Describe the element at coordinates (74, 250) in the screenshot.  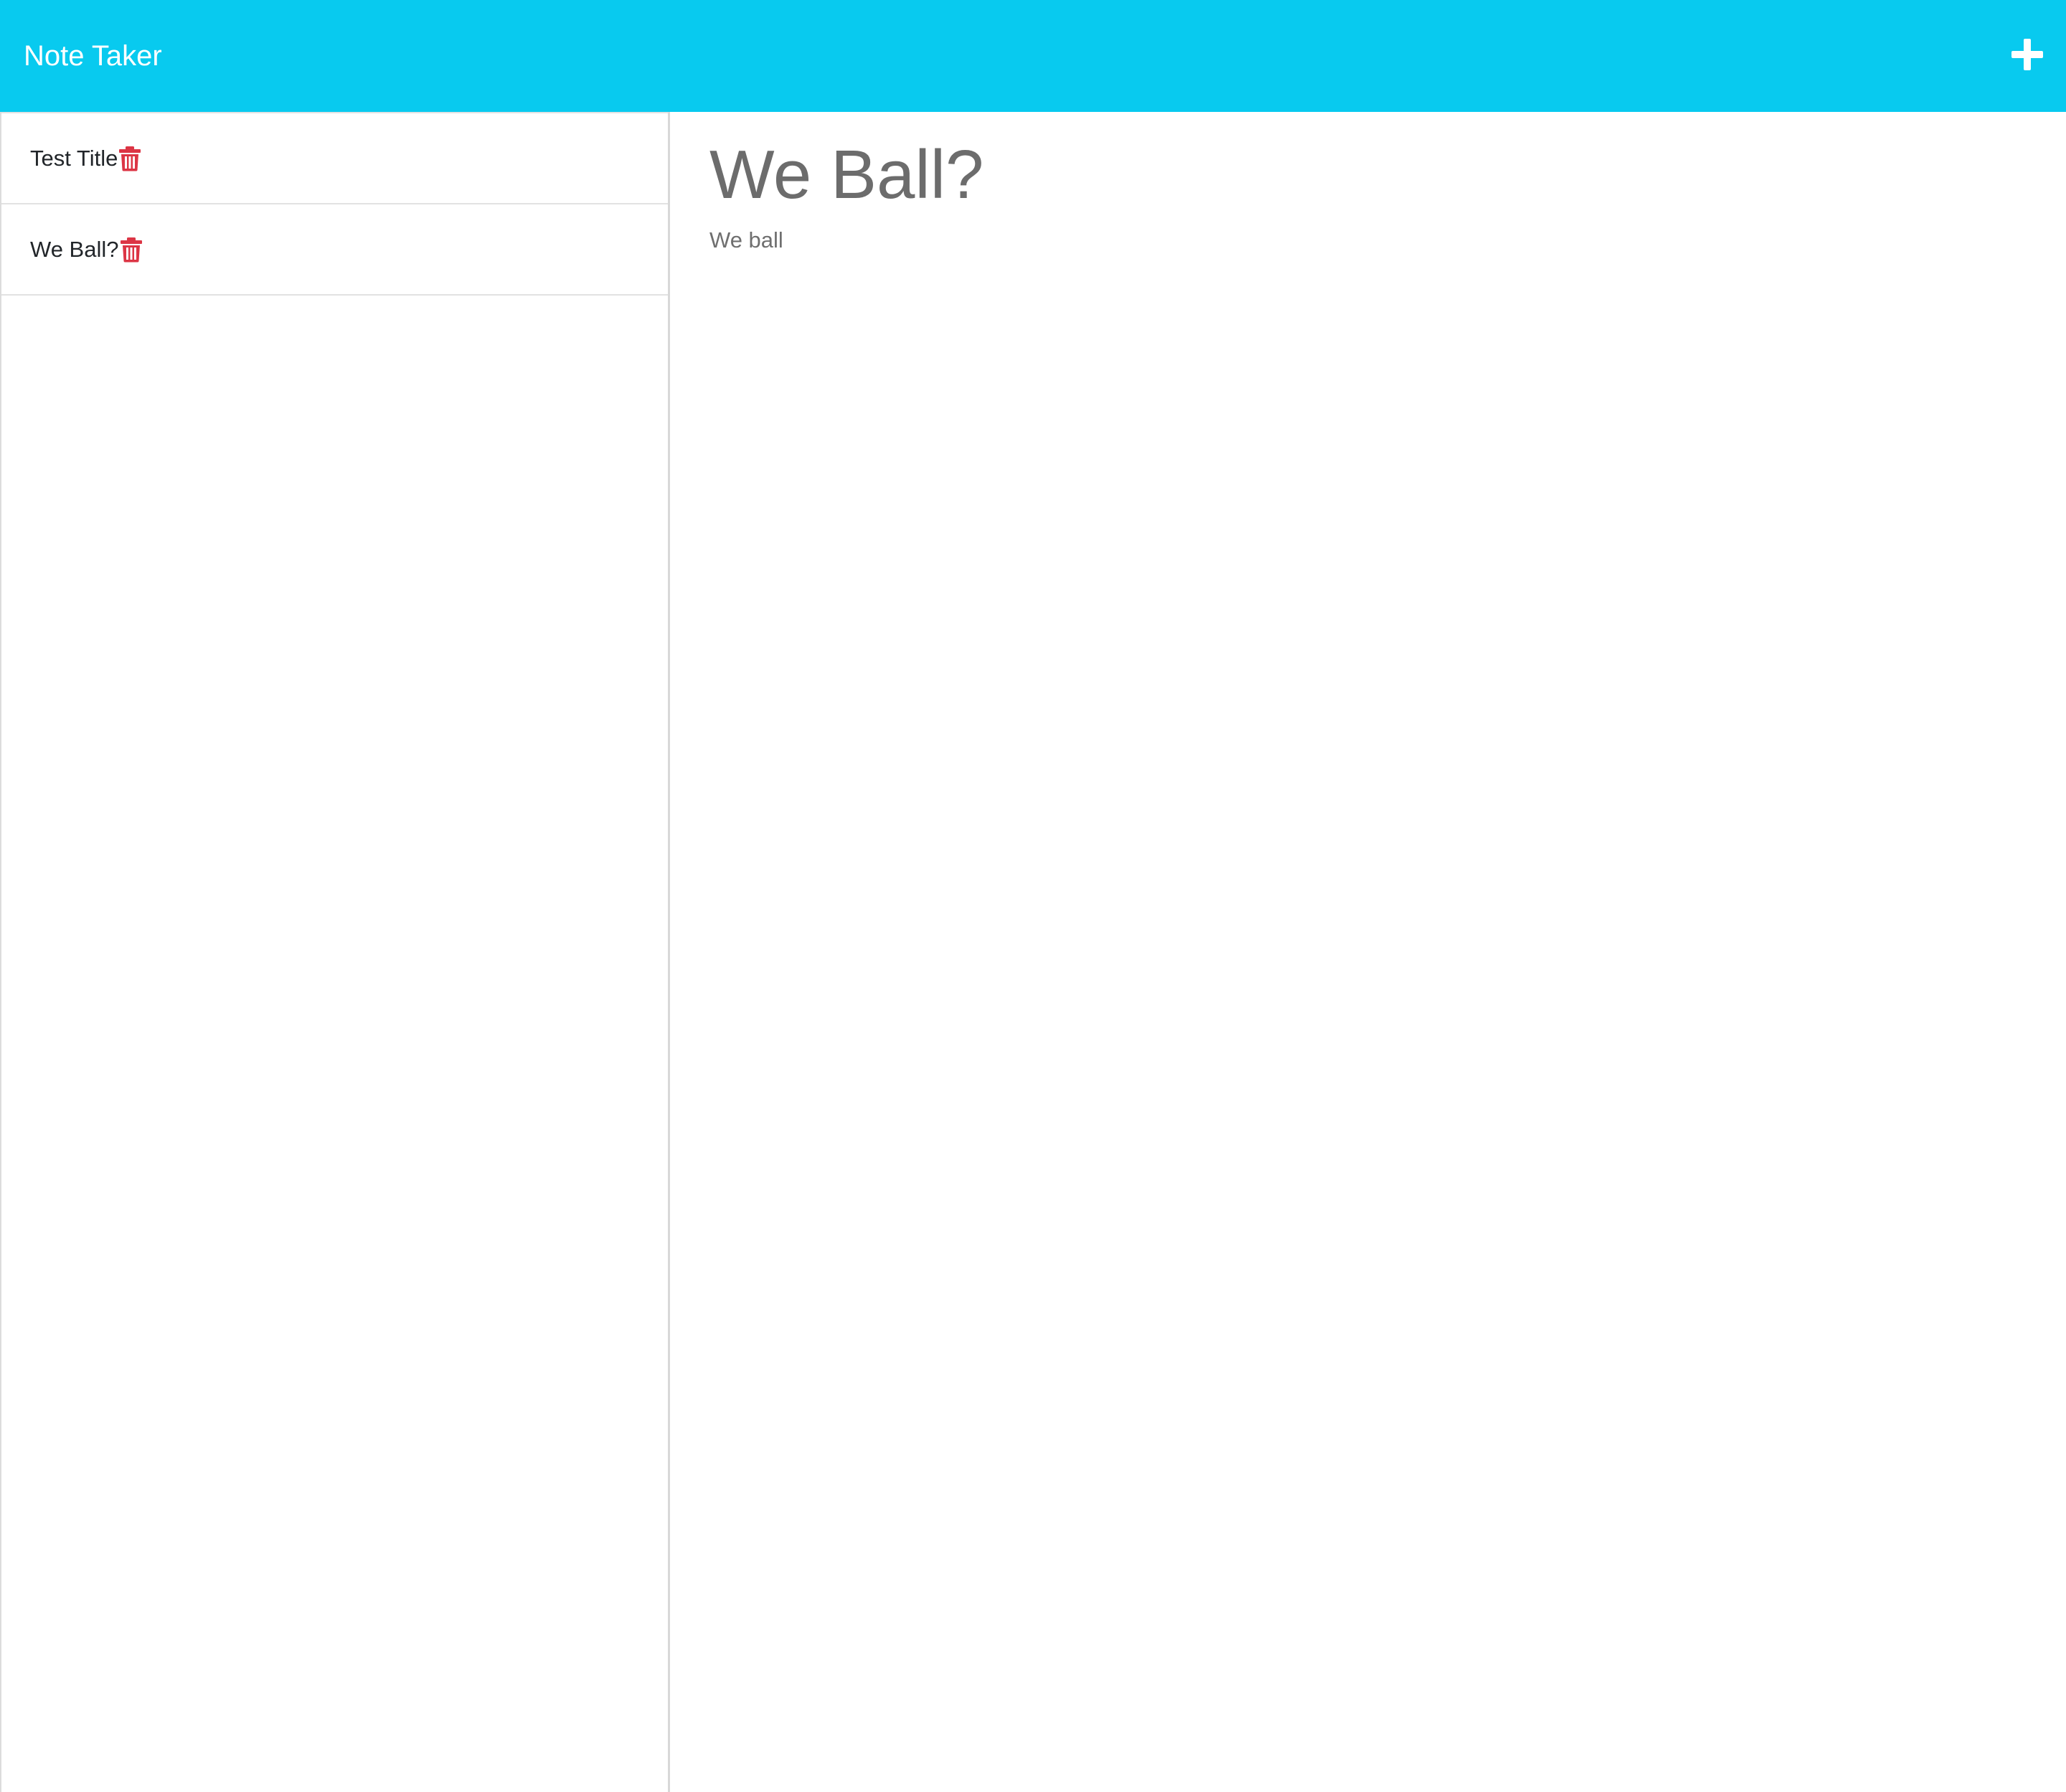
I see `note-item-title: We Ball?` at that location.